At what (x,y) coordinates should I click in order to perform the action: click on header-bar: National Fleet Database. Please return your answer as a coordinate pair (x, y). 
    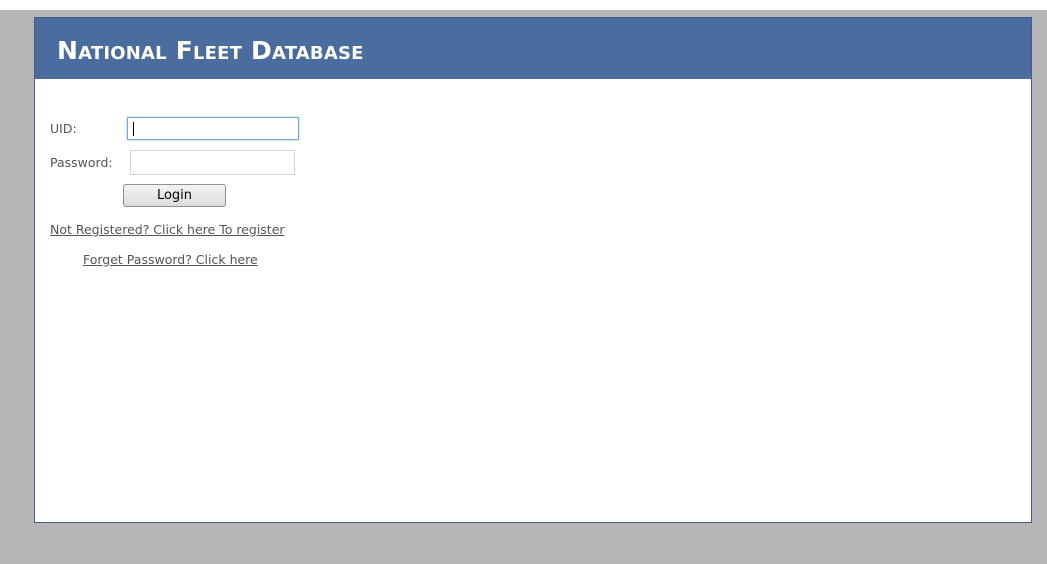
    Looking at the image, I should click on (533, 48).